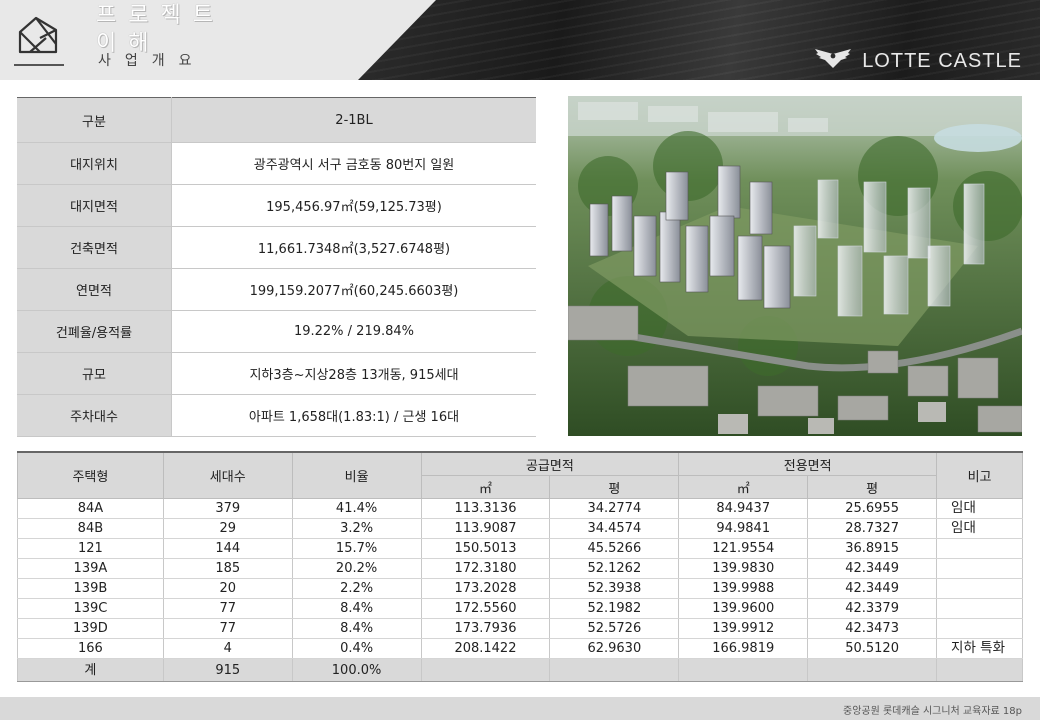  I want to click on cell-count: 379, so click(227, 508).